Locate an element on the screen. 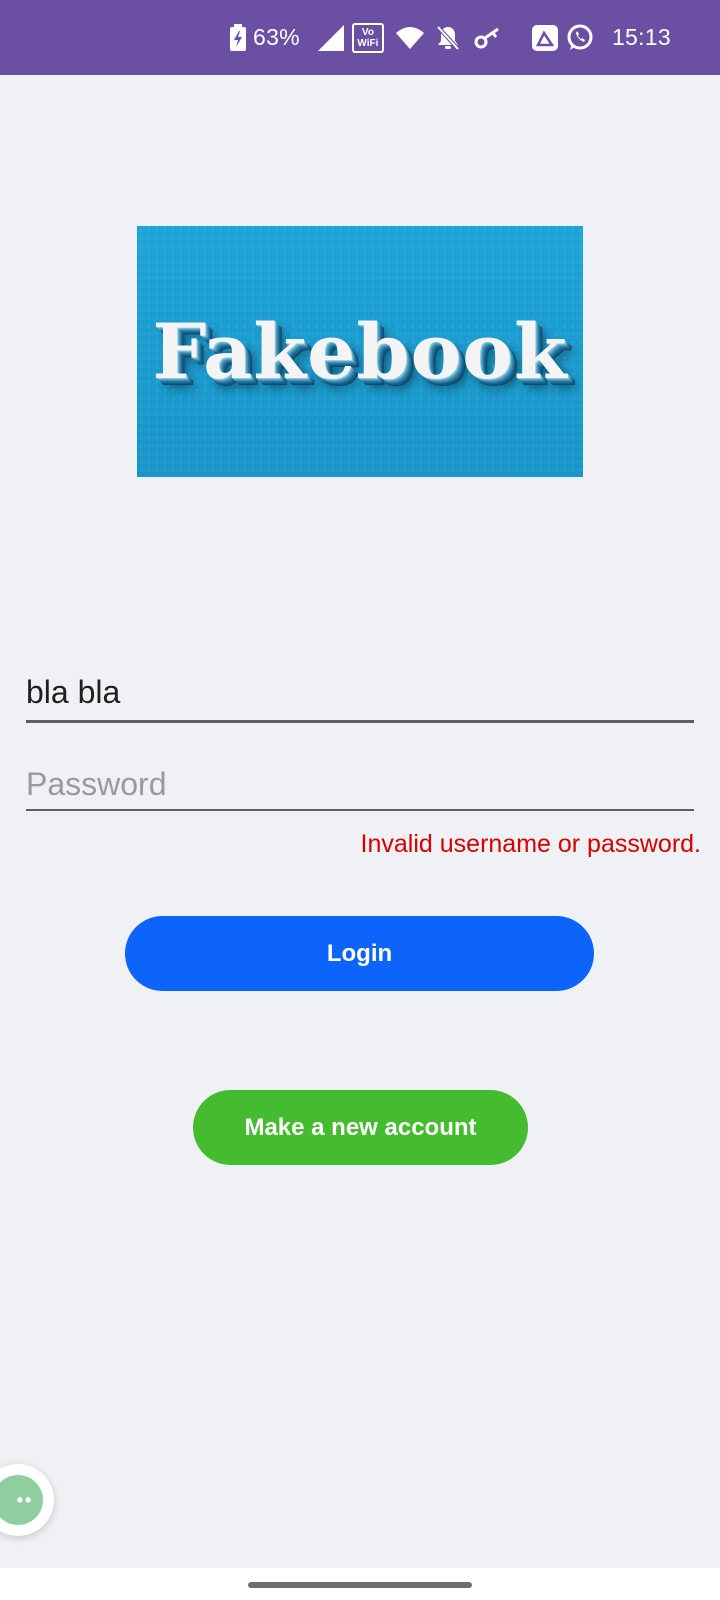 The image size is (720, 1600). password-placeholder: Password is located at coordinates (96, 784).